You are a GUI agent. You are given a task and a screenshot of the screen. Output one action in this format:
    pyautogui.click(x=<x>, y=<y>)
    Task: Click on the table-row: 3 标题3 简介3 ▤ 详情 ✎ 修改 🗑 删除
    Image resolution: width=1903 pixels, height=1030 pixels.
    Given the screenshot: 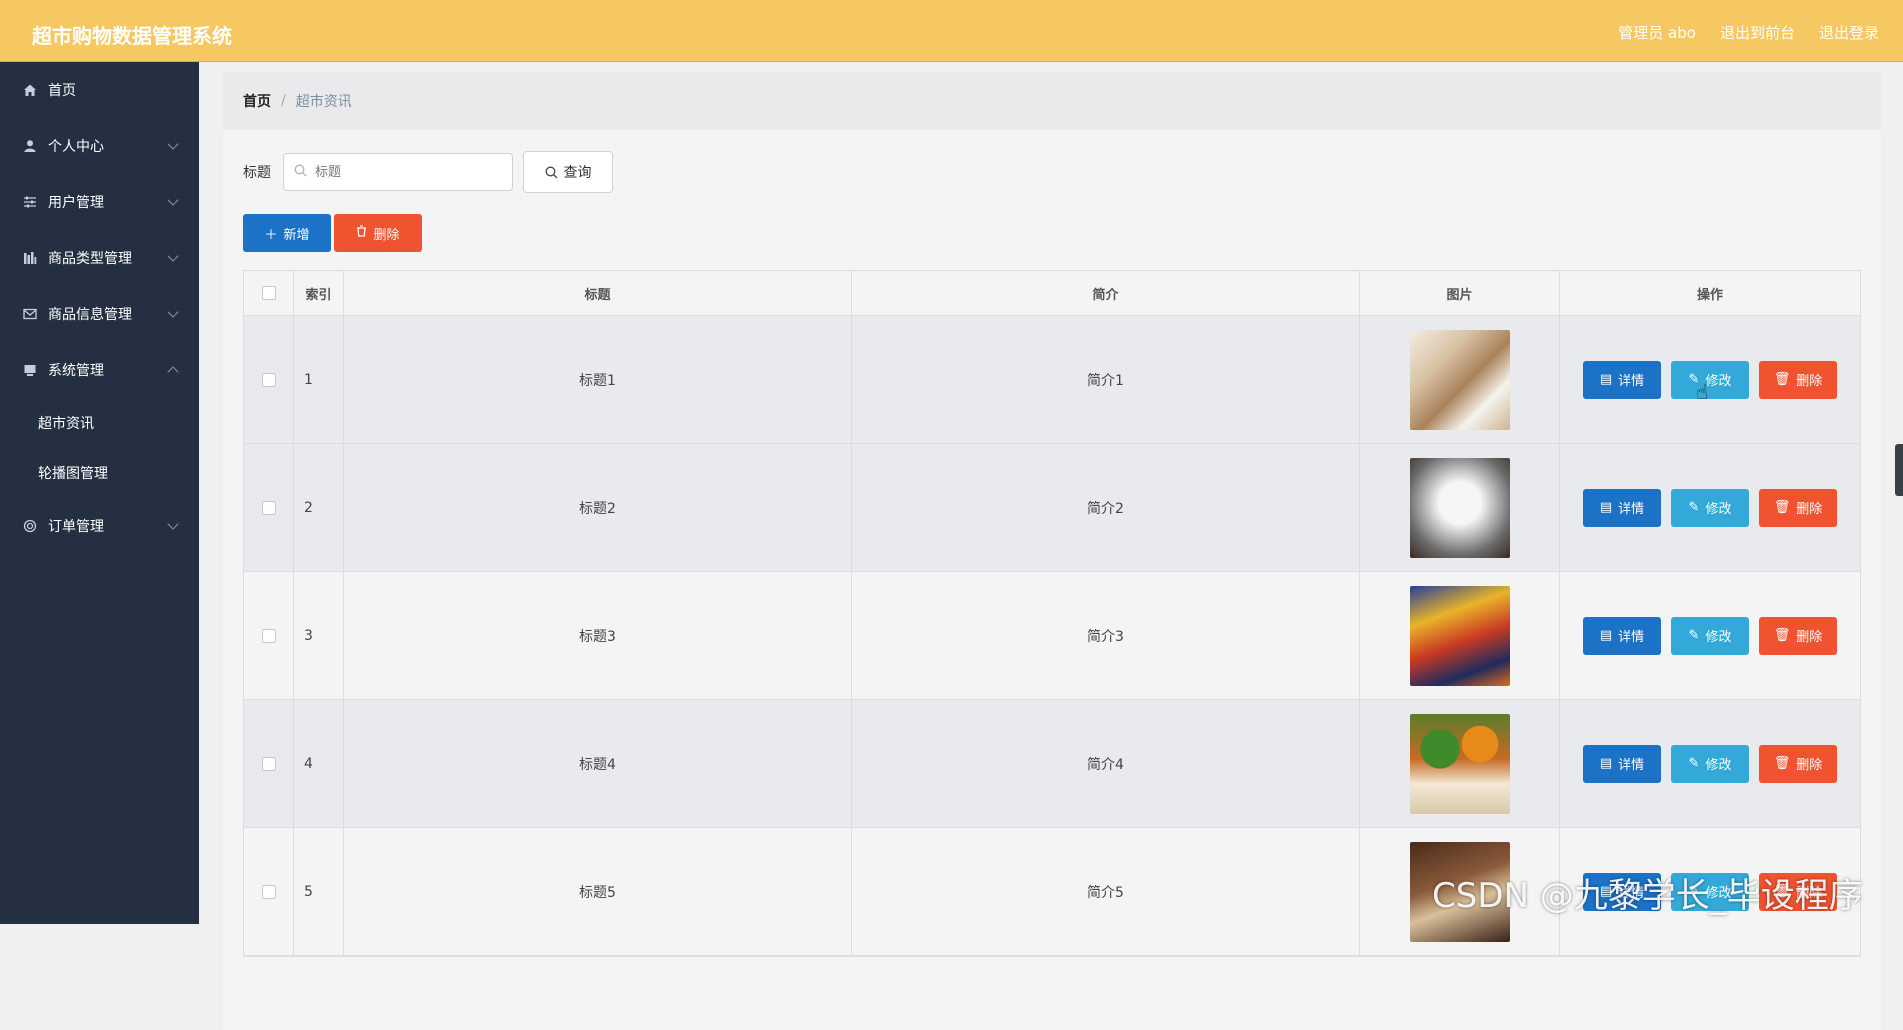 What is the action you would take?
    pyautogui.click(x=1052, y=636)
    